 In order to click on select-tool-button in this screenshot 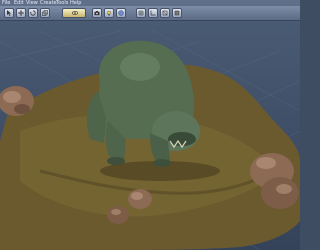, I will do `click(9, 13)`.